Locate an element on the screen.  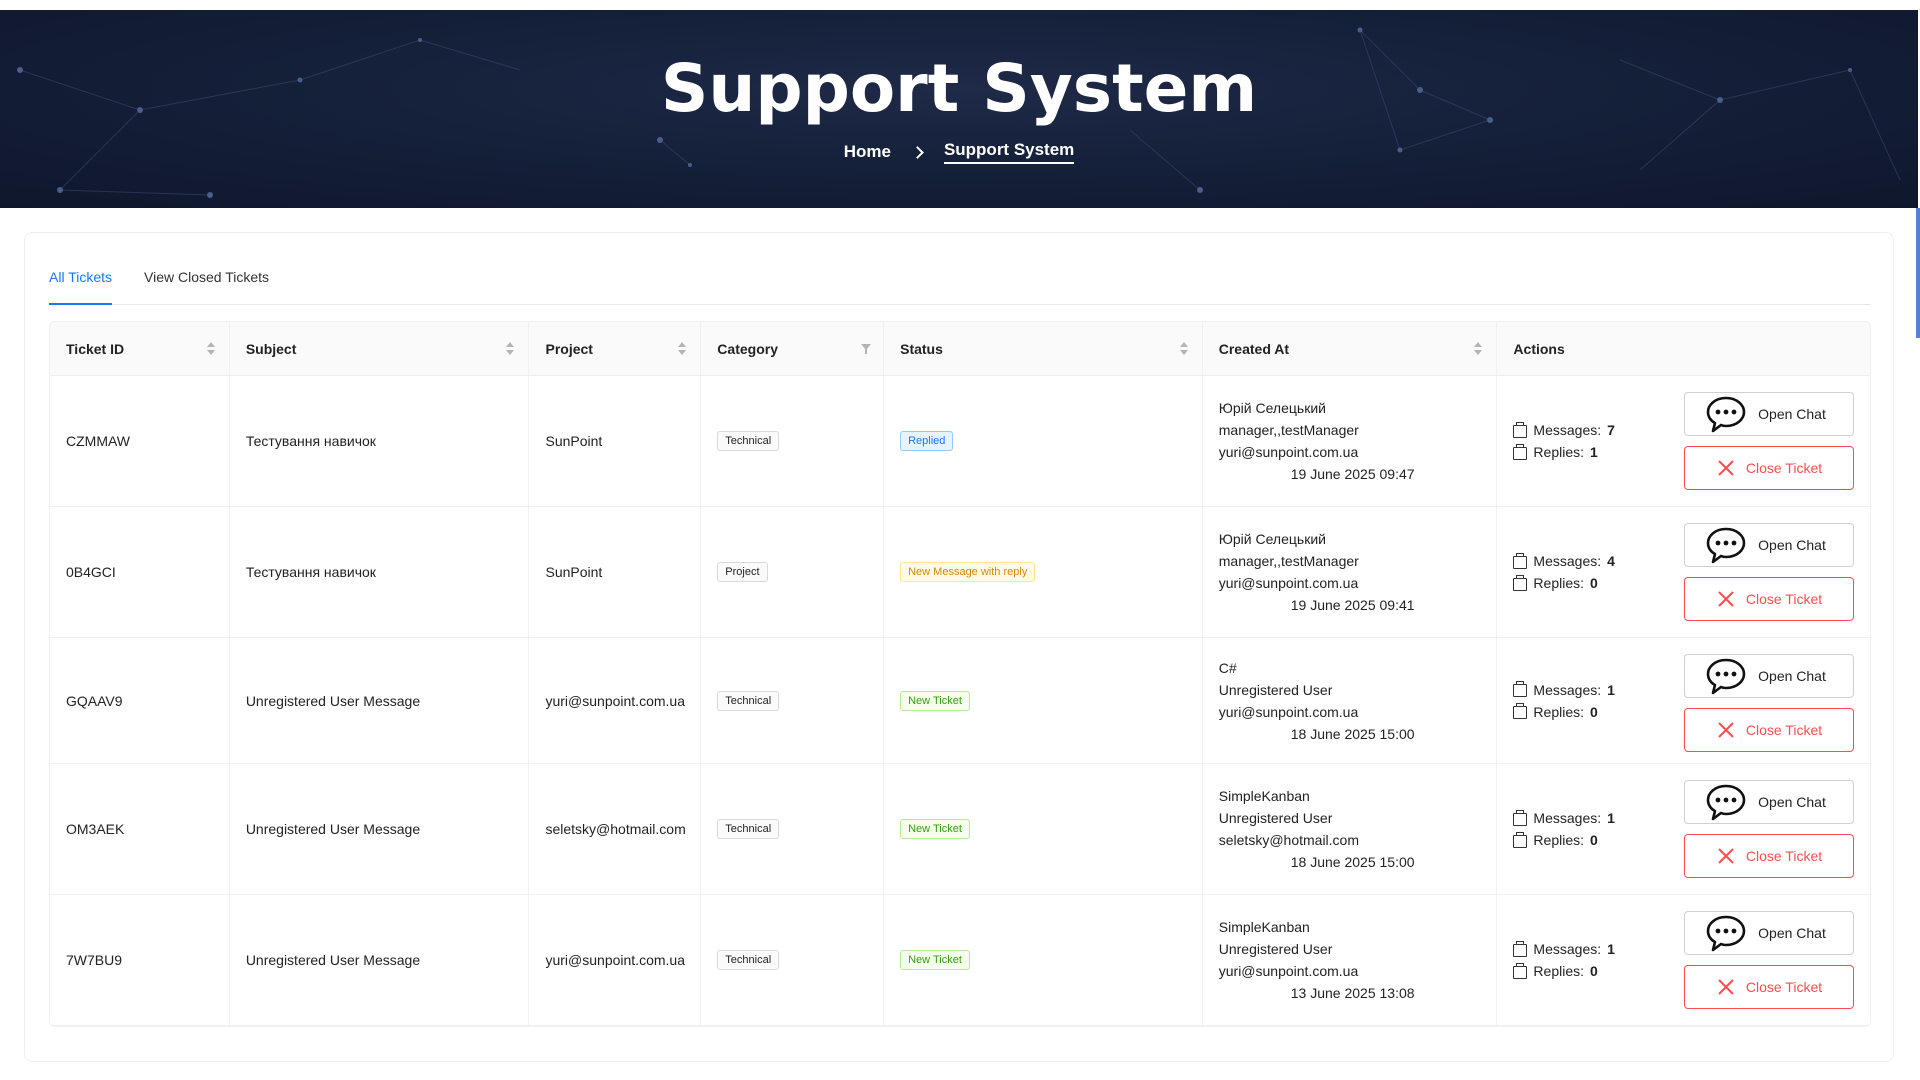
replies-count: 0 is located at coordinates (1594, 583).